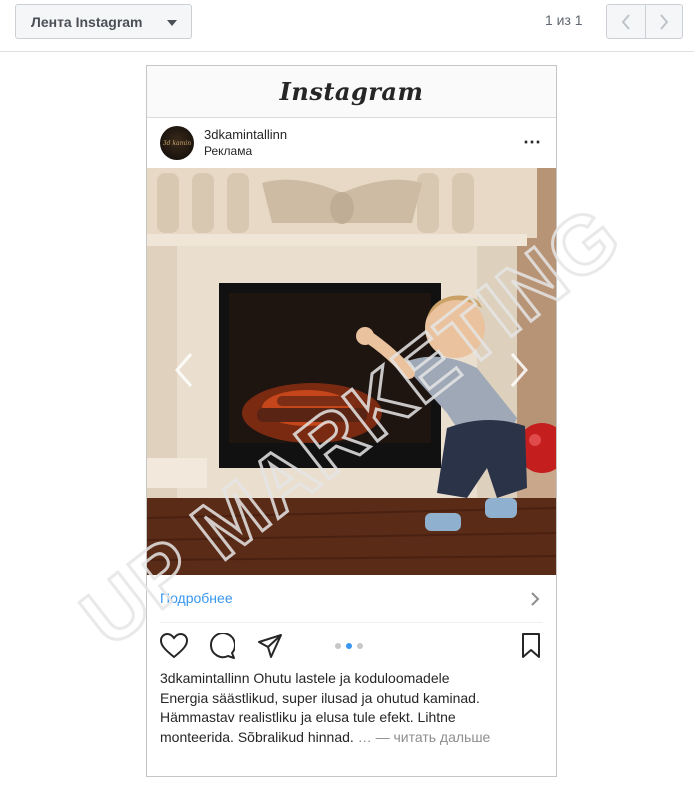  I want to click on heart-icon, so click(174, 646).